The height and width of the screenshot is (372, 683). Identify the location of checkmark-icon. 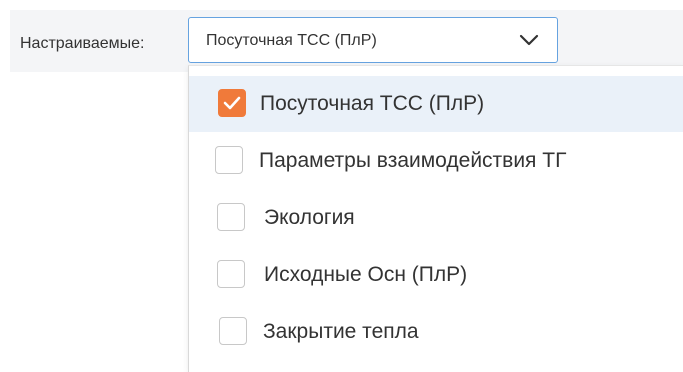
(232, 103).